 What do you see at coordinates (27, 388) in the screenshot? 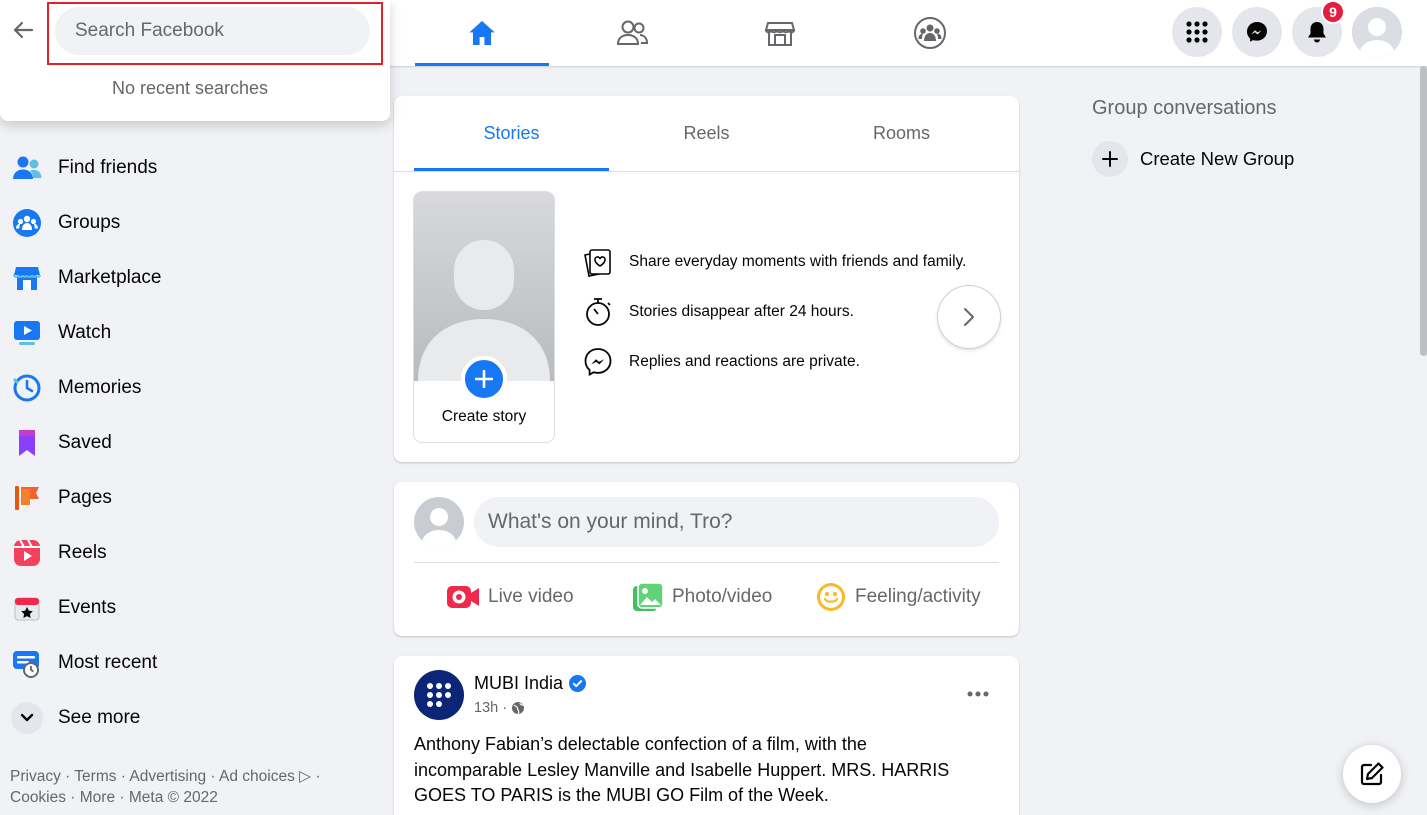
I see `memories-icon` at bounding box center [27, 388].